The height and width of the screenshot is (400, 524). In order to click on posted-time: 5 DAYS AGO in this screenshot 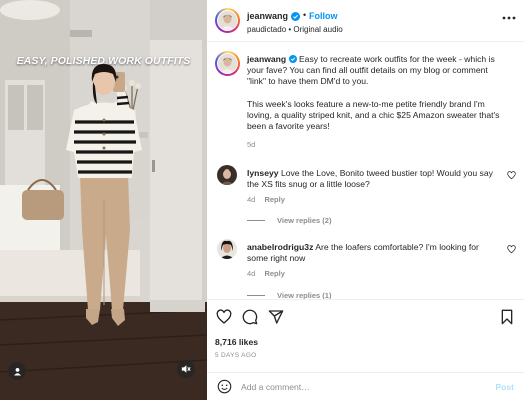, I will do `click(236, 355)`.